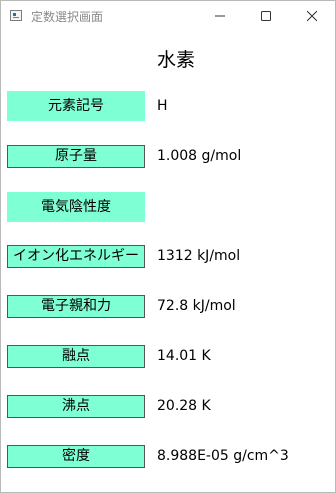 The height and width of the screenshot is (493, 336). I want to click on electron-affinity-value: 72.8 kJ/mol, so click(196, 306).